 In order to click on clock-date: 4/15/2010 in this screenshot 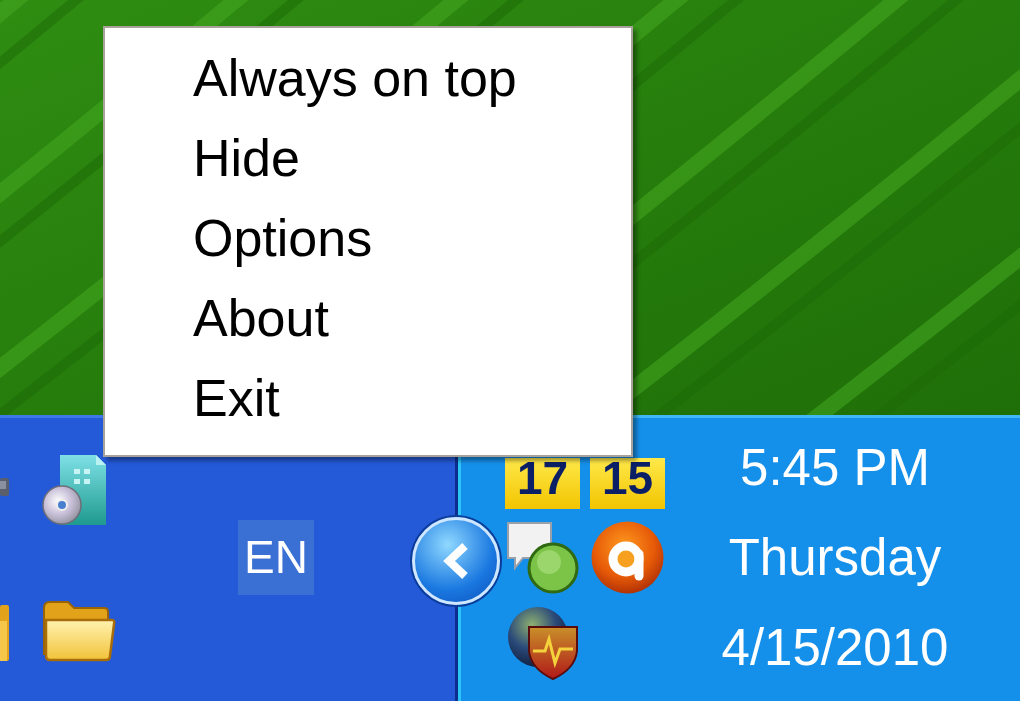, I will do `click(835, 648)`.